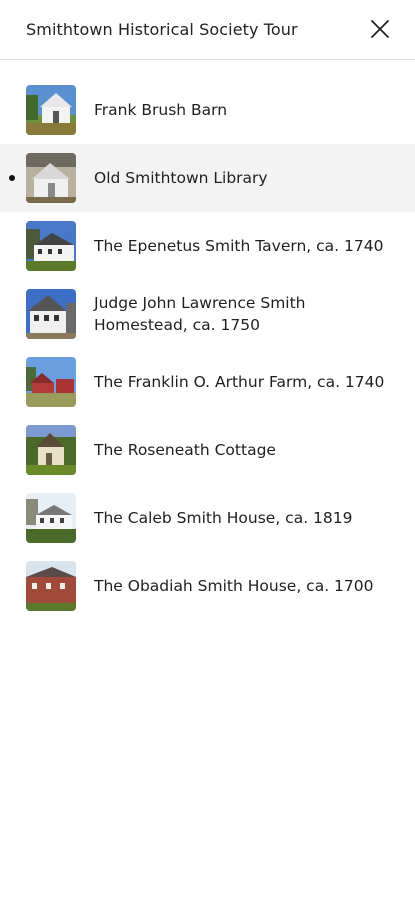 The height and width of the screenshot is (900, 415). What do you see at coordinates (185, 450) in the screenshot?
I see `tour-stop-label: The Roseneath Cottage` at bounding box center [185, 450].